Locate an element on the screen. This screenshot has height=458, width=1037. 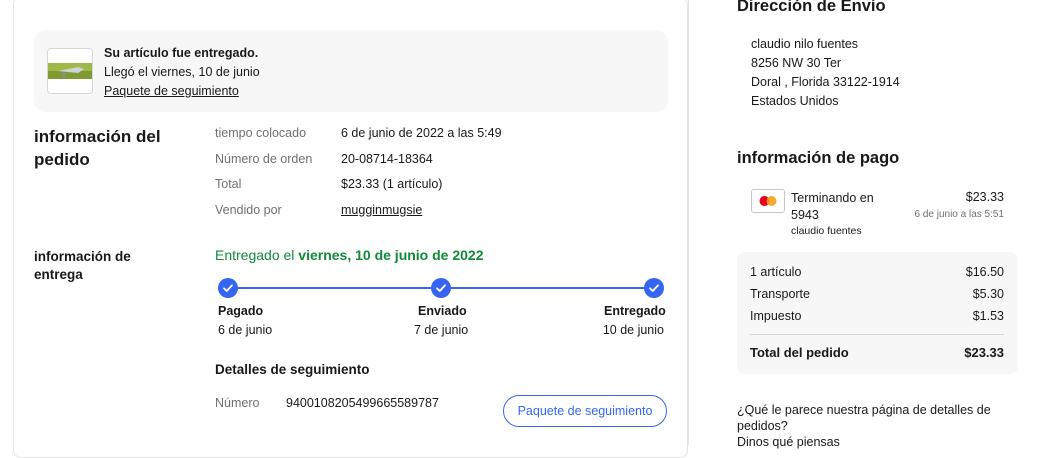
order-number-value: 20-08714-18364 is located at coordinates (387, 159).